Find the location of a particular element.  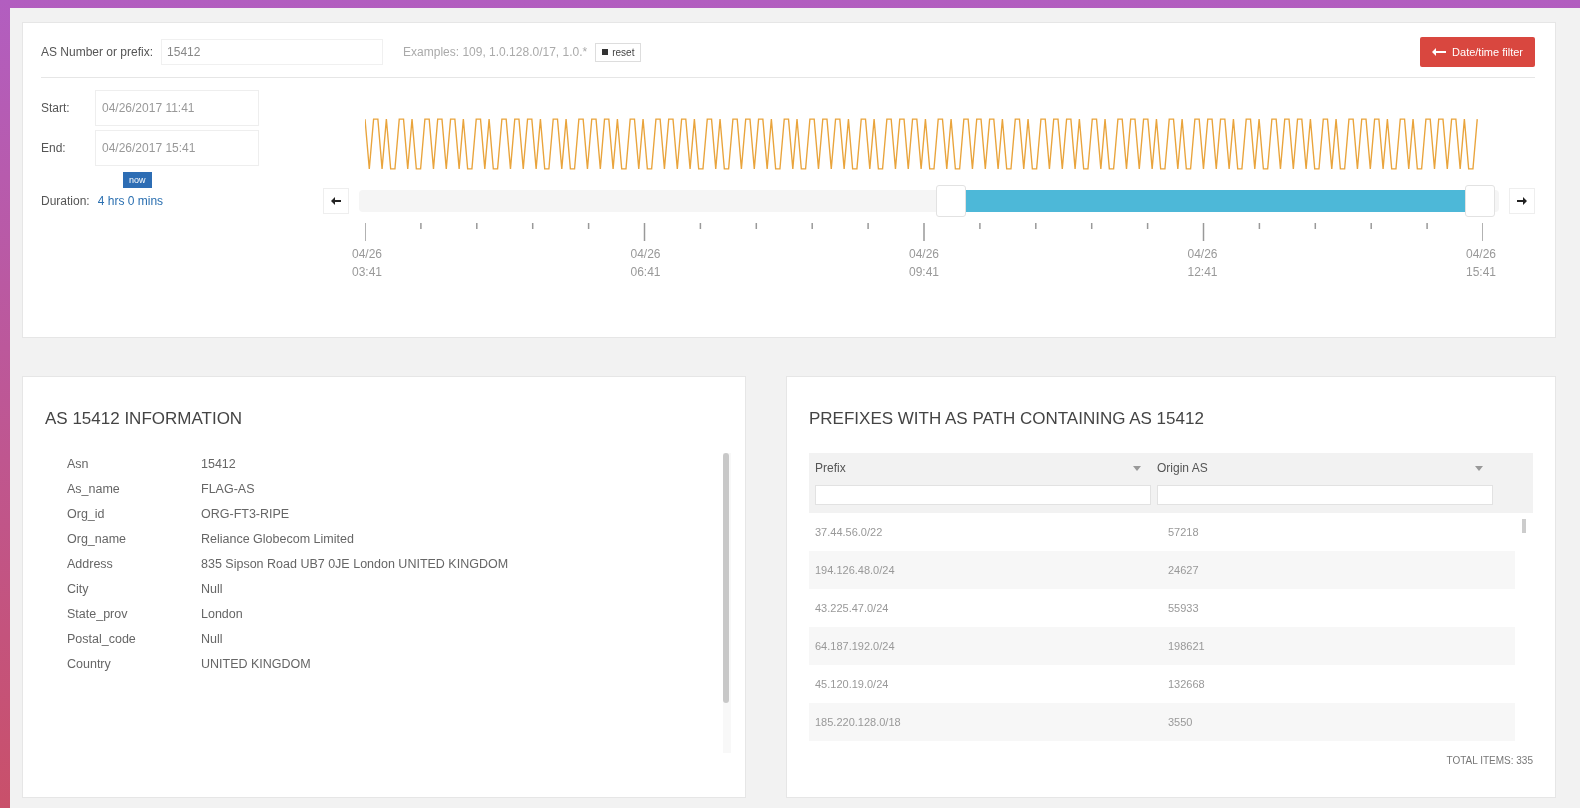

field-name: Asn is located at coordinates (78, 464).